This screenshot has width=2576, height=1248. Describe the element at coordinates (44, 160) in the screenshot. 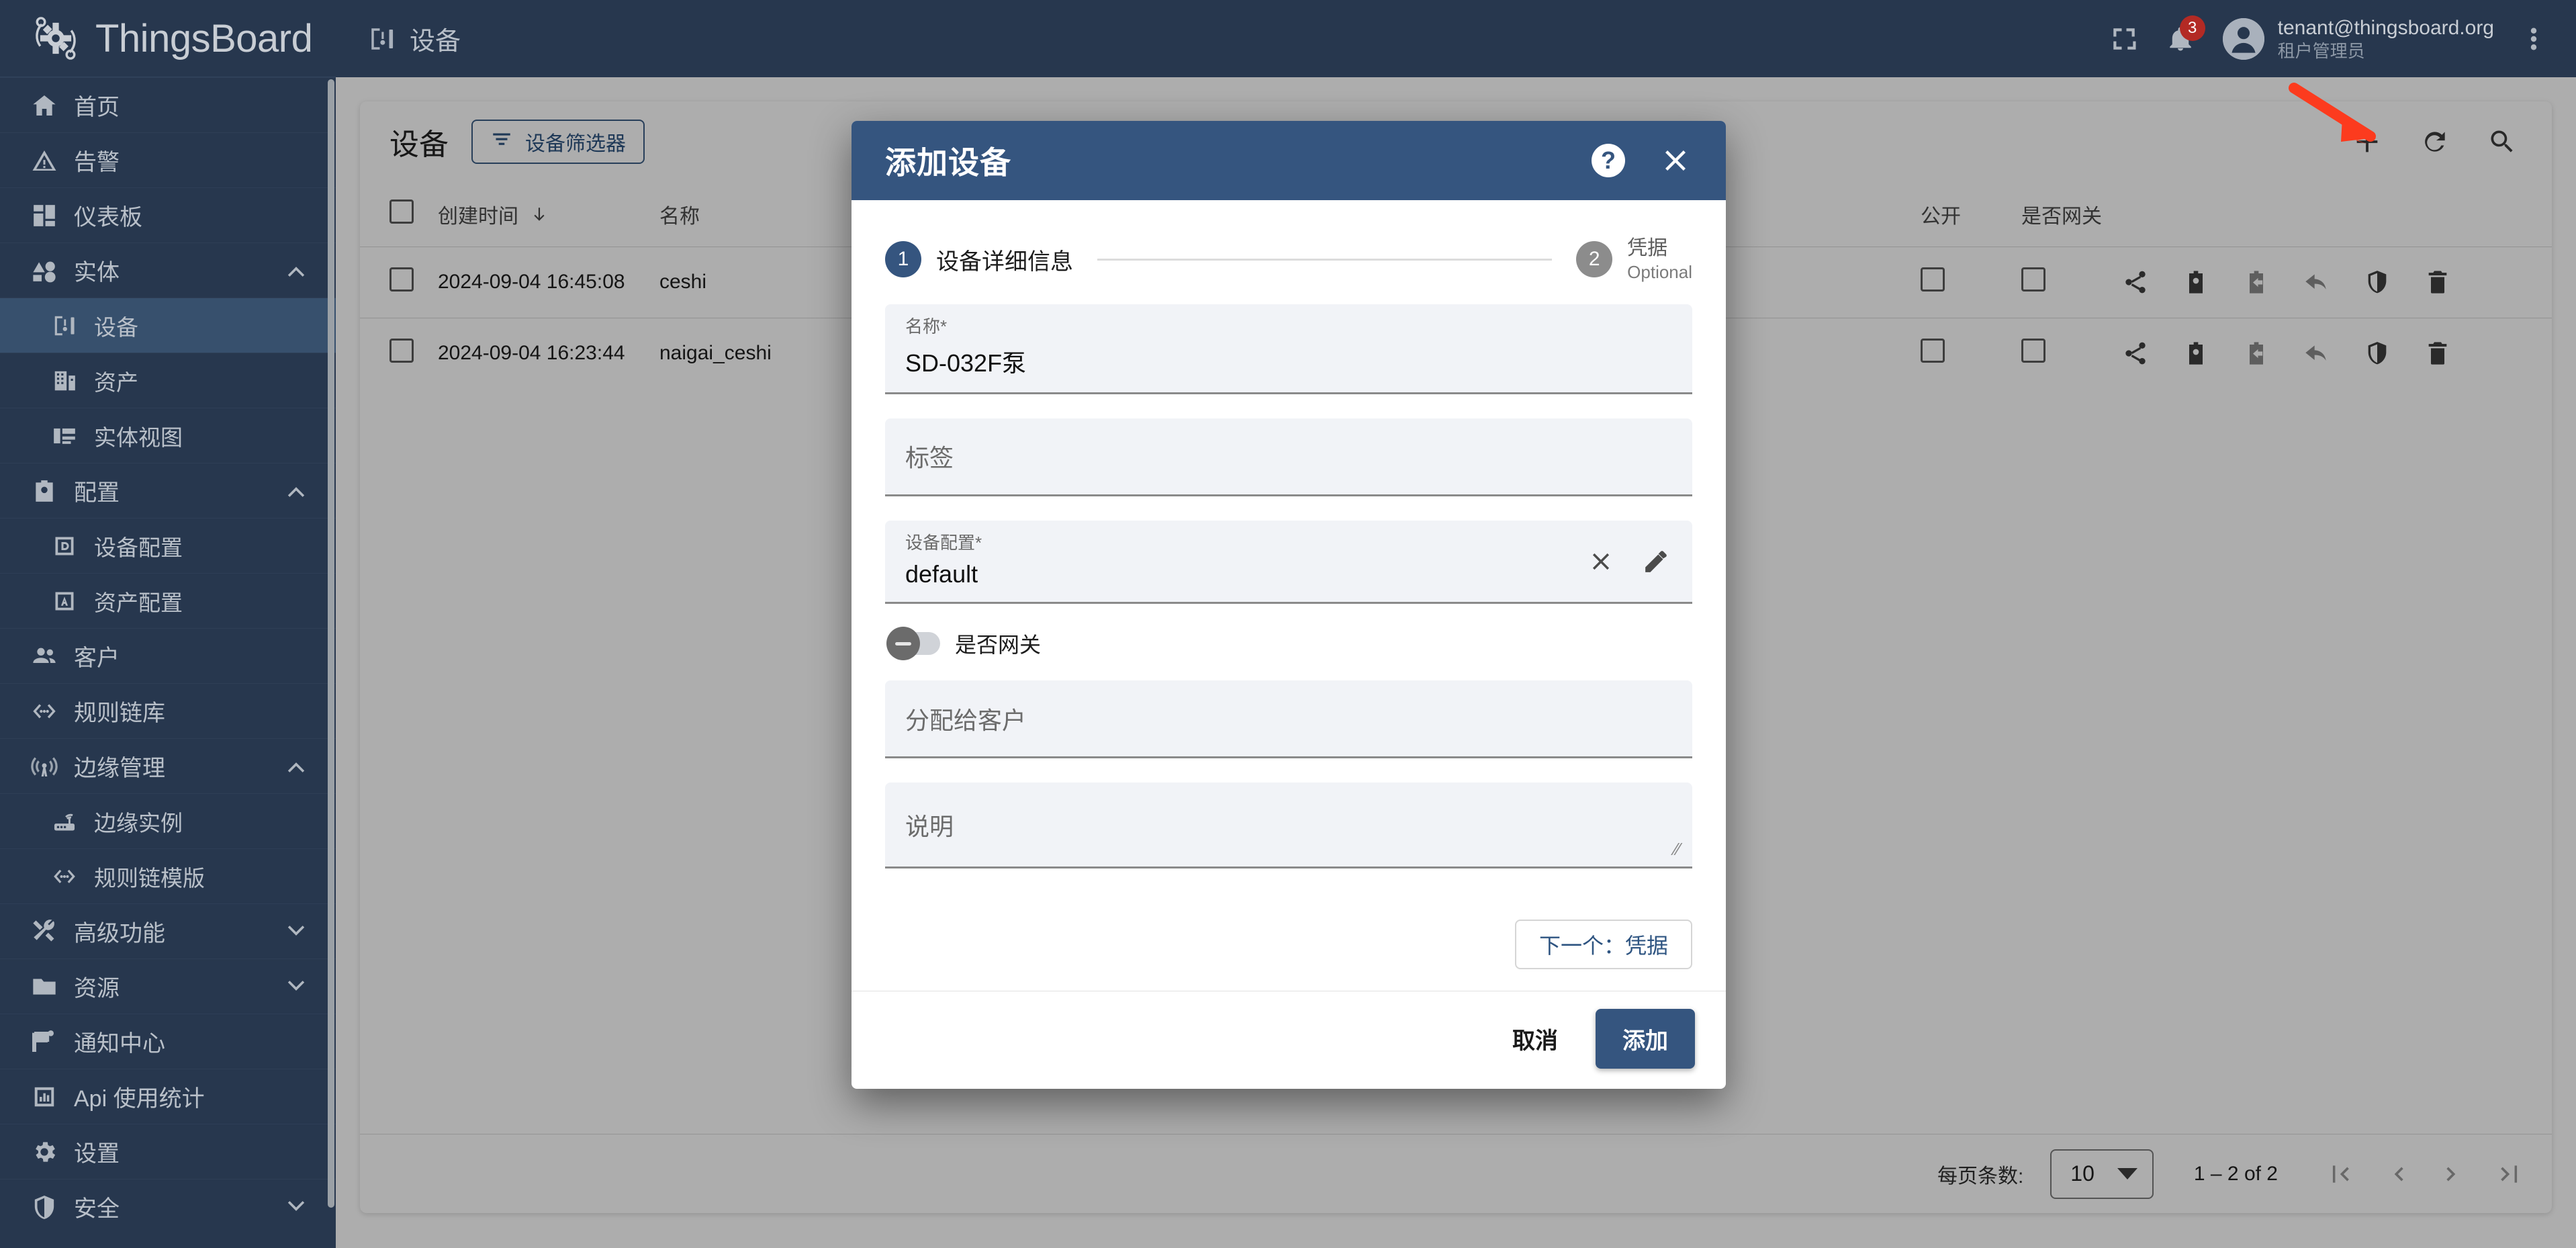

I see `alarm-triangle-icon` at that location.